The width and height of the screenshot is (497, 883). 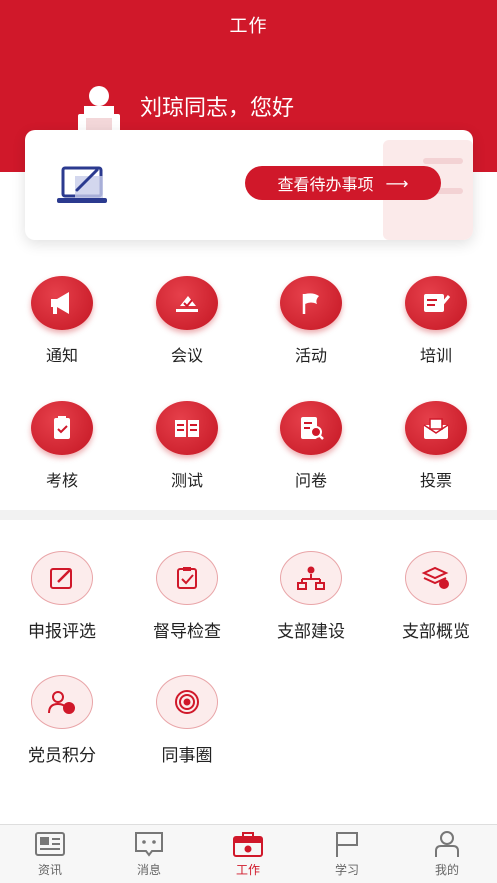 I want to click on news-icon, so click(x=50, y=844).